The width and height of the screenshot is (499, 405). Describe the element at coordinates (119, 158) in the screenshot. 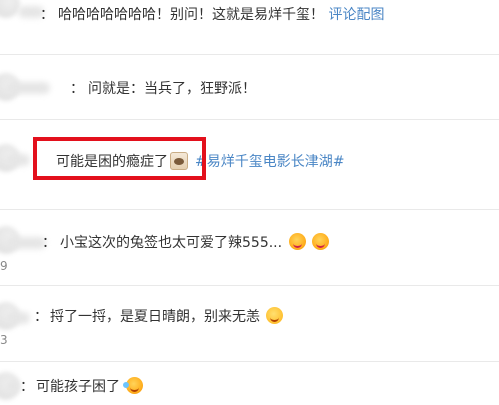

I see `highlight-box` at that location.